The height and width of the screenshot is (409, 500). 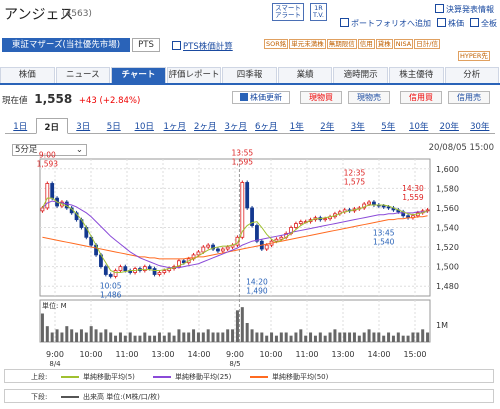 What do you see at coordinates (121, 397) in the screenshot?
I see `legend-volume: 出来高 単位:(M株/口/枚)` at bounding box center [121, 397].